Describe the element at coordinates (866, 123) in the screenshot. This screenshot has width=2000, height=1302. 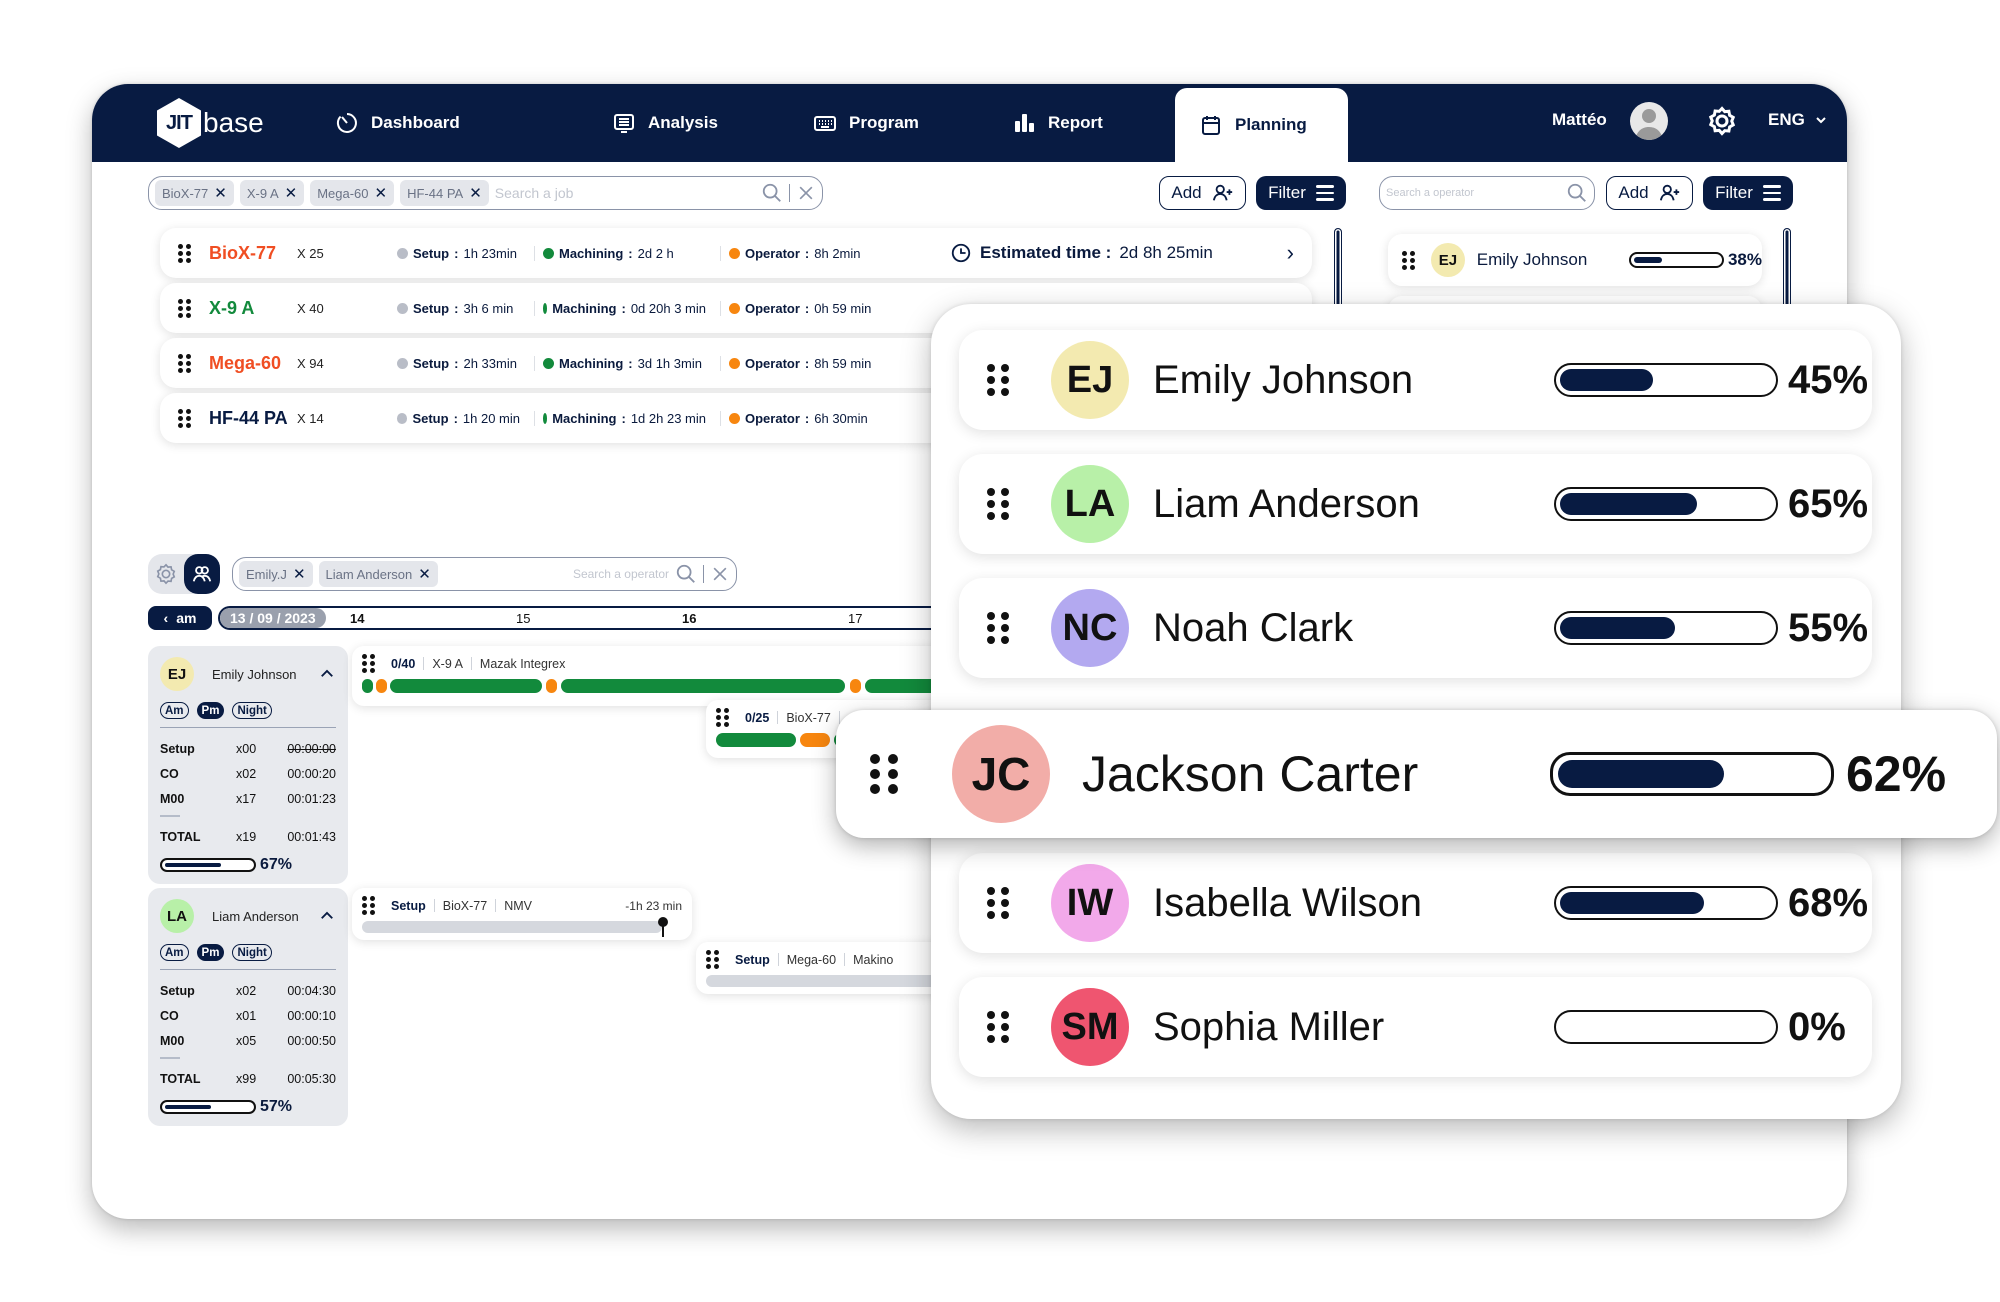
I see `nav-program: Program` at that location.